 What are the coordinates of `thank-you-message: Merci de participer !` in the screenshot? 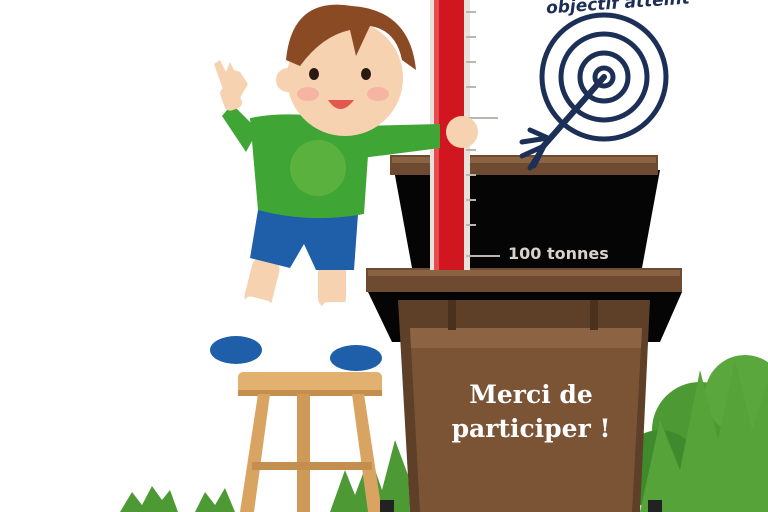 It's located at (531, 412).